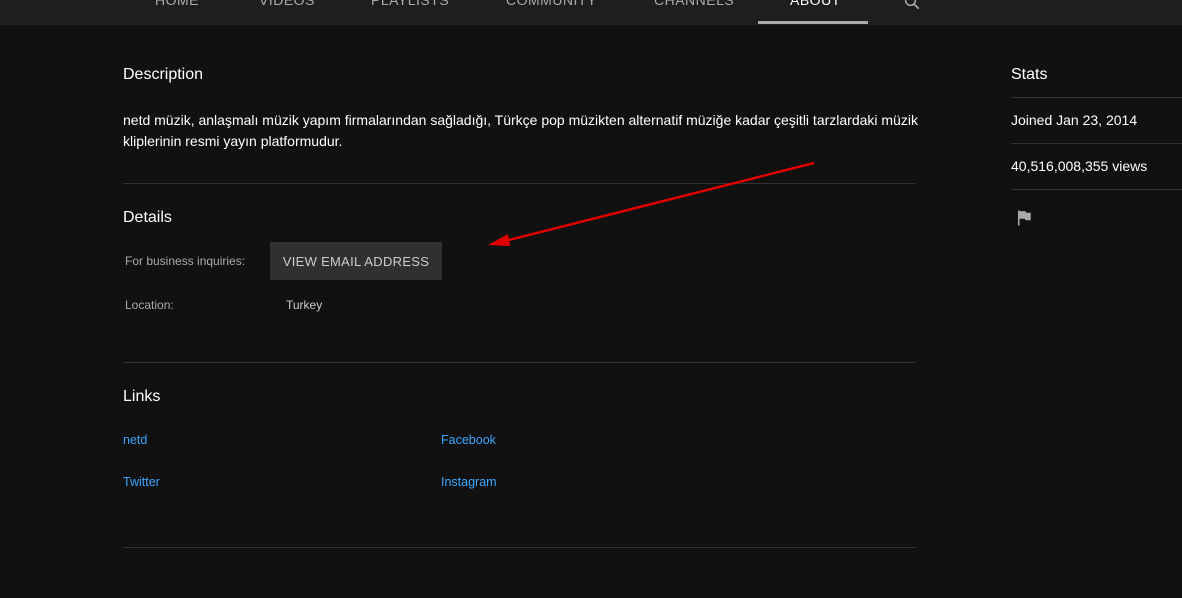  Describe the element at coordinates (1029, 74) in the screenshot. I see `stats-heading: Stats` at that location.